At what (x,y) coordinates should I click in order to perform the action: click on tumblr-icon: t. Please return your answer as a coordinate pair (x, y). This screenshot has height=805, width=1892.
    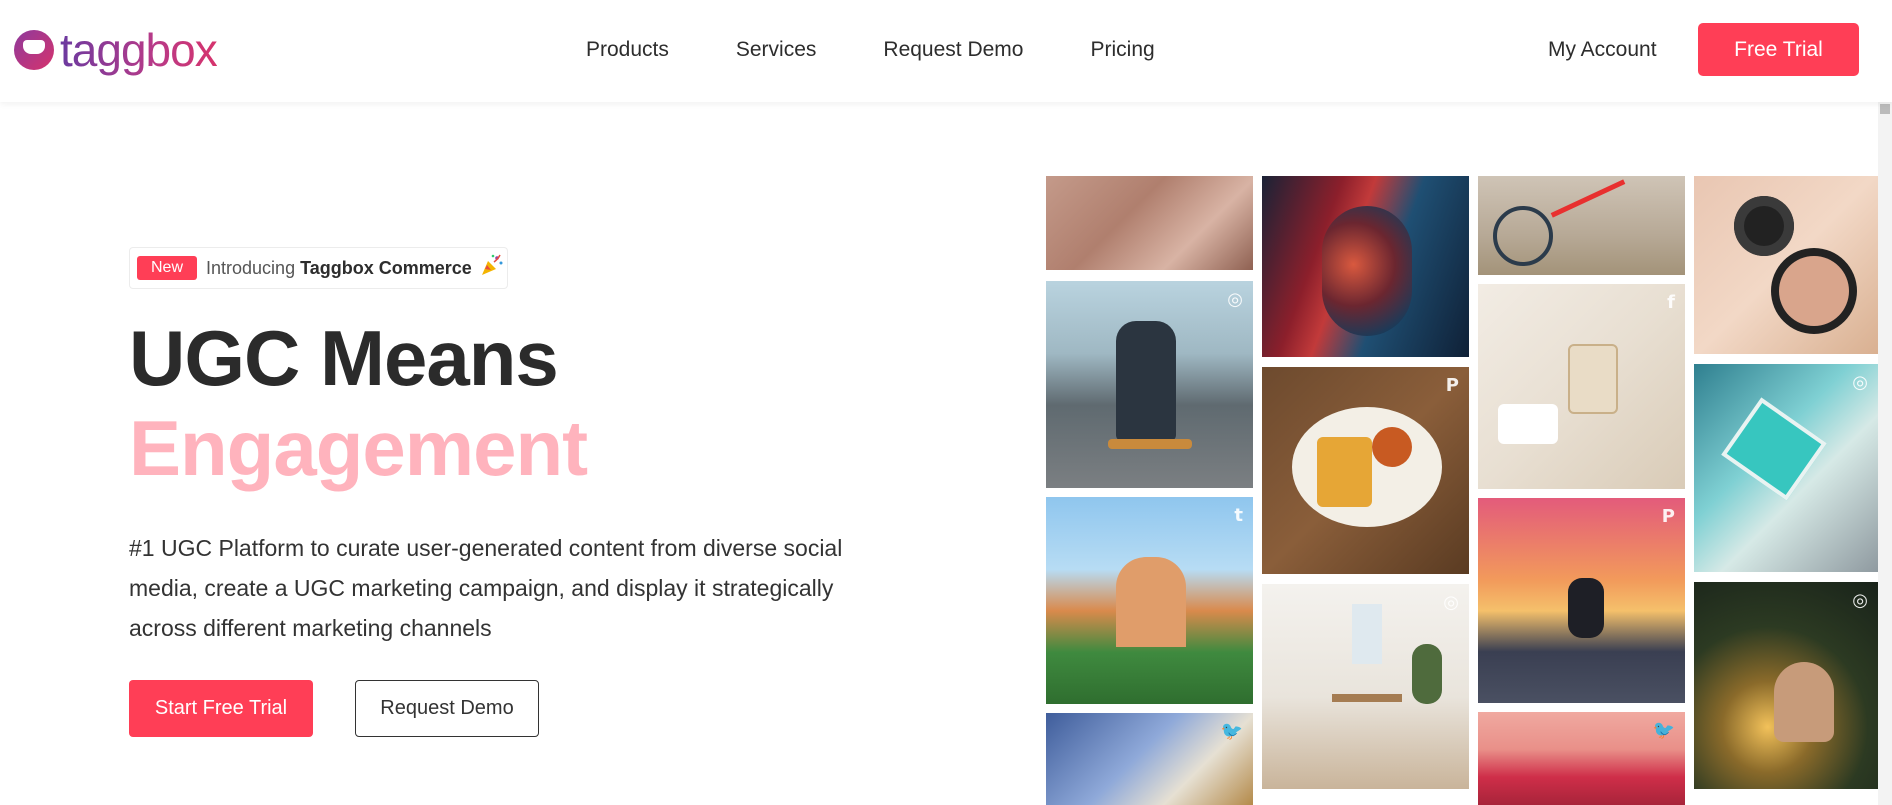
    Looking at the image, I should click on (1238, 515).